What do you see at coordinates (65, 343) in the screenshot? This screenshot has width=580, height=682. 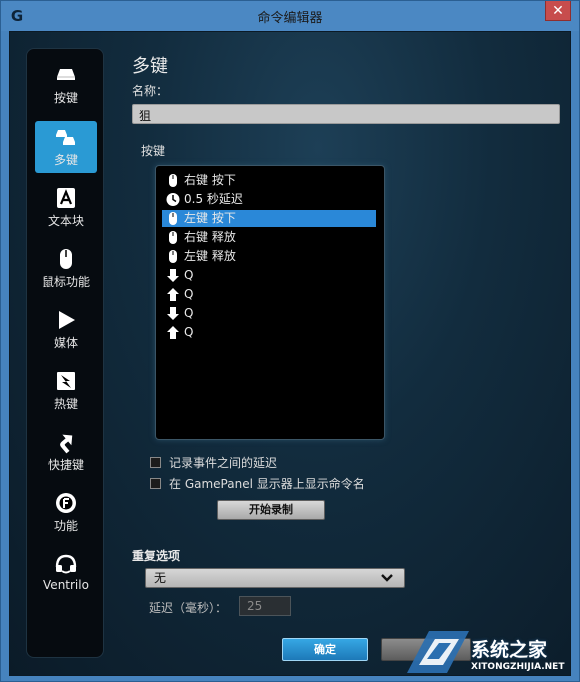 I see `sidebar-item-label: 媒体` at bounding box center [65, 343].